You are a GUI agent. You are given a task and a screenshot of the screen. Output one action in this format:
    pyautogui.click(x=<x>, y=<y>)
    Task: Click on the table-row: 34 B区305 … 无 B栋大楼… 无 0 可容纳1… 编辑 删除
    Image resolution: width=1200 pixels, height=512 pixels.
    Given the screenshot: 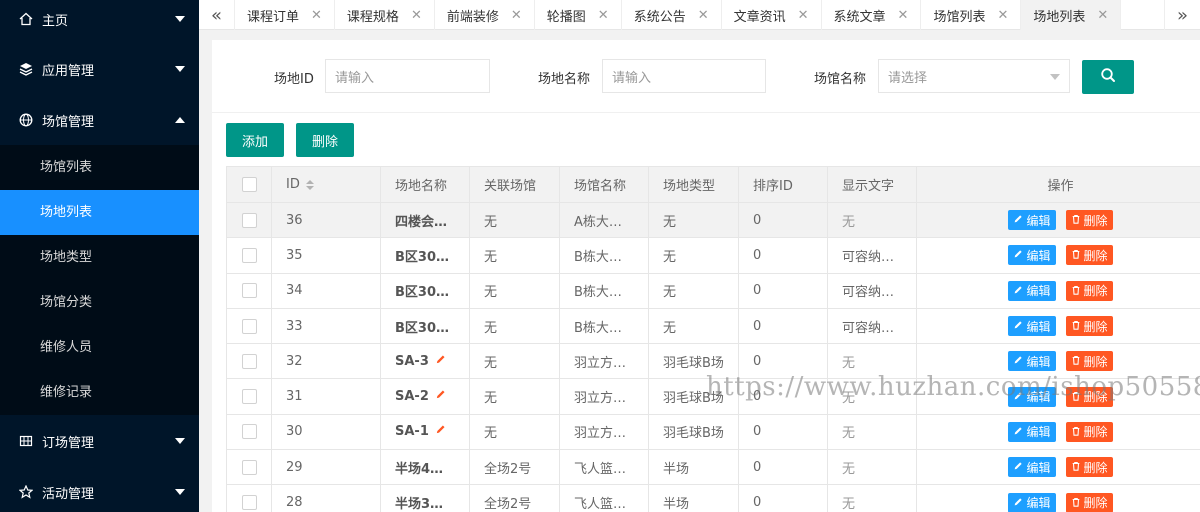 What is the action you would take?
    pyautogui.click(x=713, y=290)
    